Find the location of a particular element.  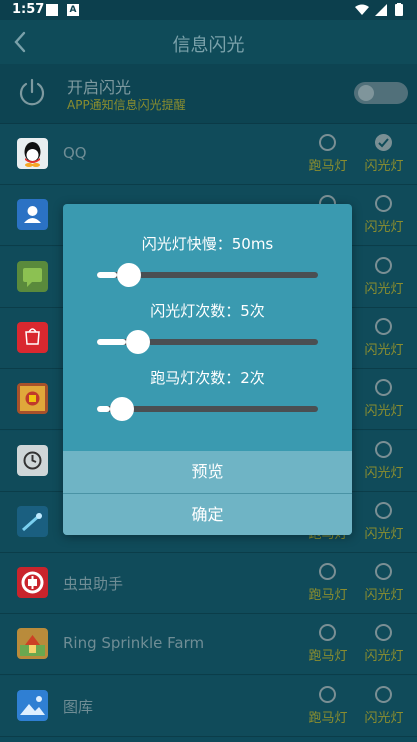

preview-button: 预览 is located at coordinates (207, 472).